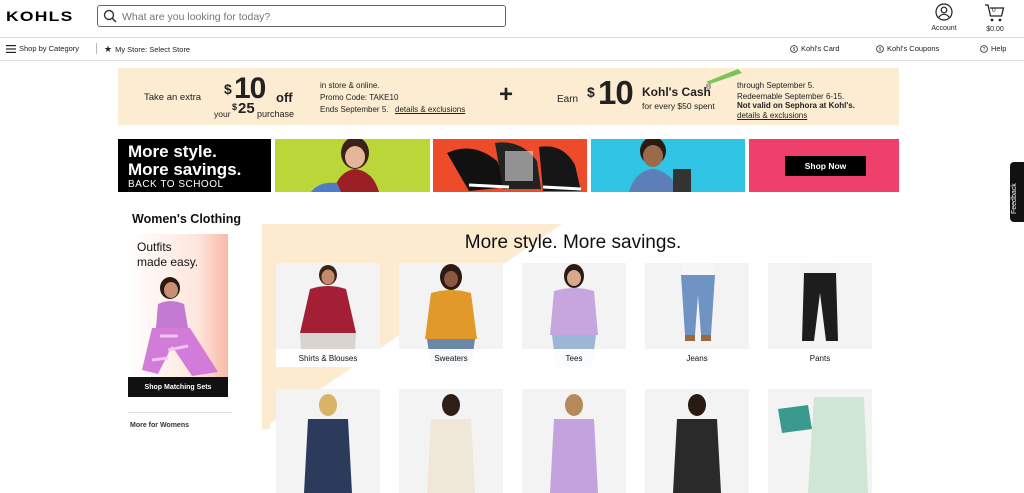  What do you see at coordinates (154, 247) in the screenshot?
I see `card-text-1: Outfits` at bounding box center [154, 247].